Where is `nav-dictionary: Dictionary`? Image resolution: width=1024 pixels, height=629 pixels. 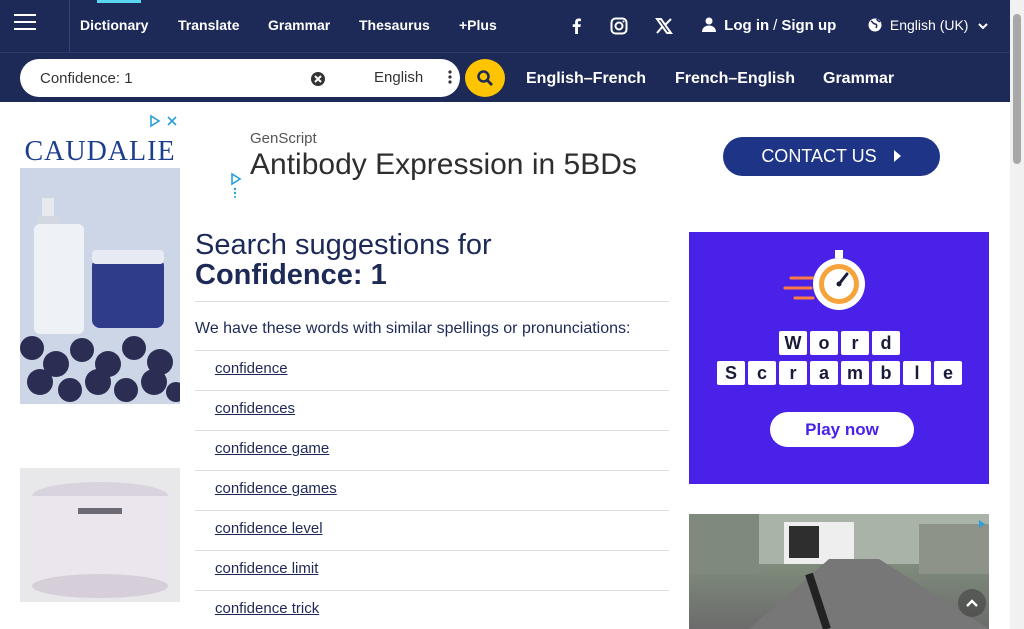
nav-dictionary: Dictionary is located at coordinates (114, 16).